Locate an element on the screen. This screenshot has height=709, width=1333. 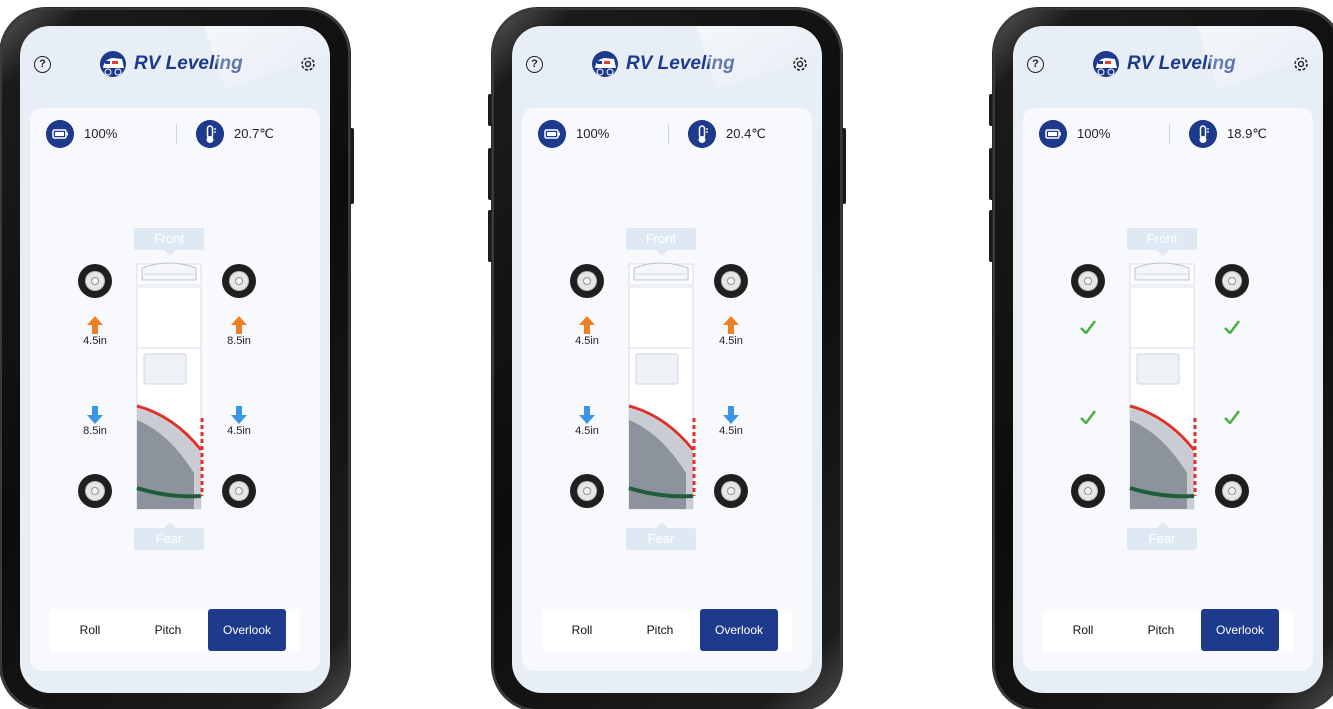
rear-left-indicator: 4.5in is located at coordinates (587, 421).